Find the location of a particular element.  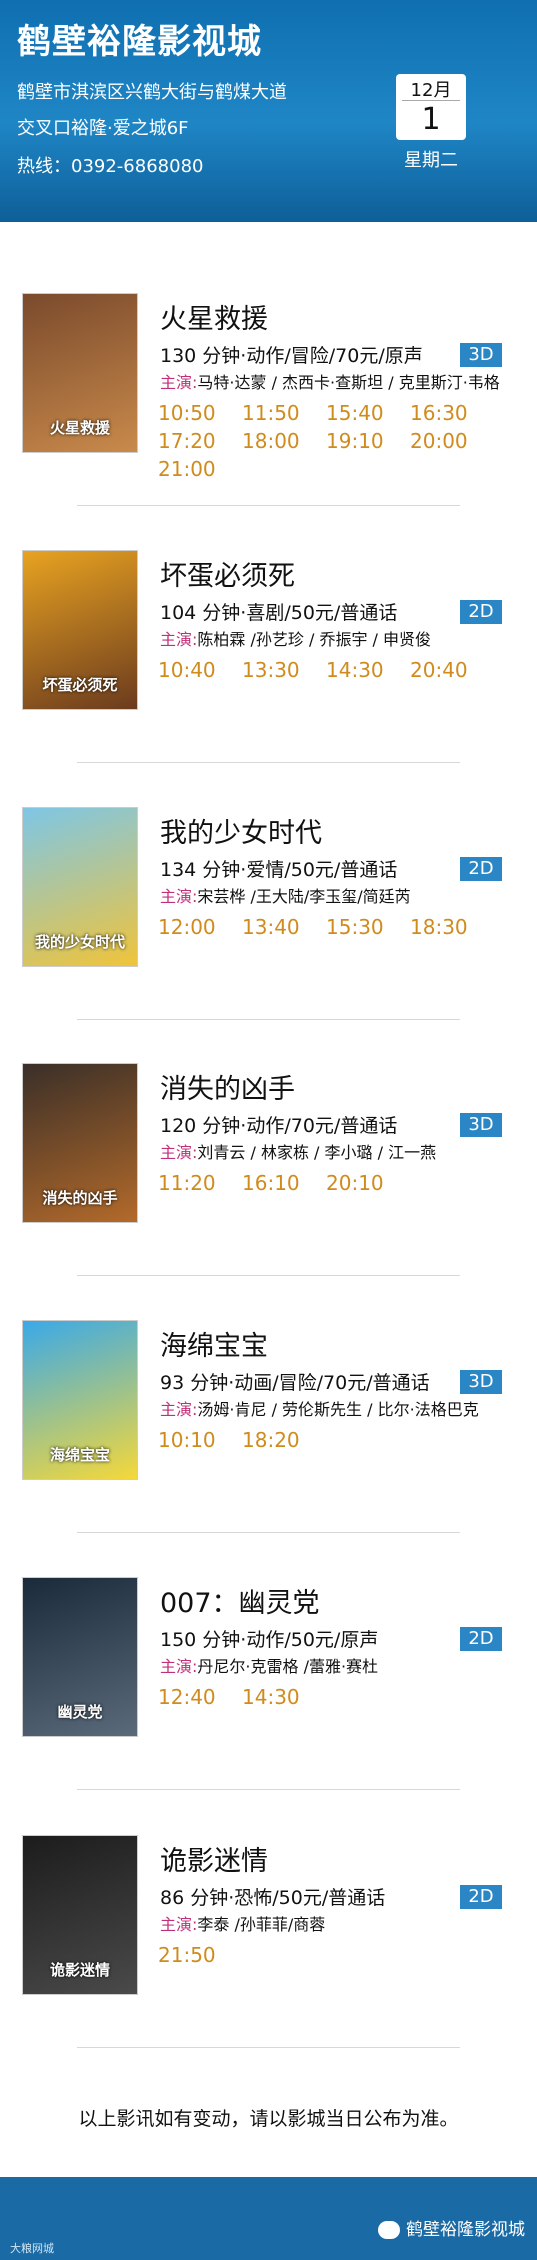

movie-cast: 主演:刘青云 / 林家栋 / 李小璐 / 江一燕 is located at coordinates (298, 1151).